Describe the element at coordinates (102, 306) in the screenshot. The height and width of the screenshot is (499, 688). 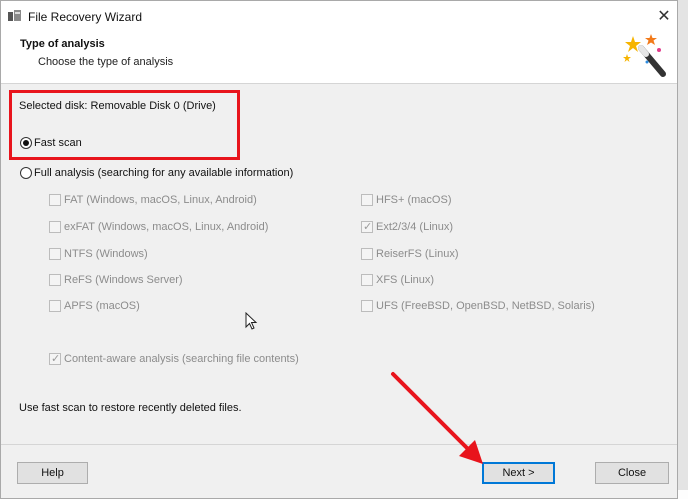
I see `apfs-label: APFS (macOS)` at that location.